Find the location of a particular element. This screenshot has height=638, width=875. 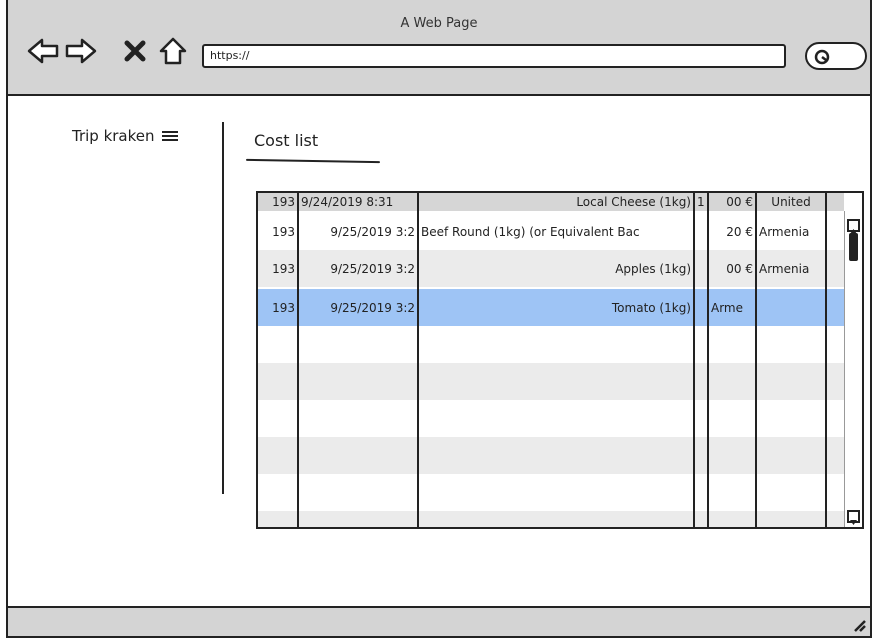

table-cell: Local Cheese (1kg) is located at coordinates (633, 202).